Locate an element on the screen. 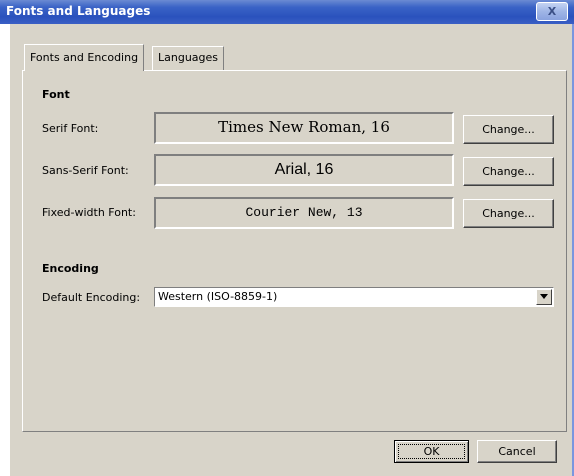  serif-font-value: Times New Roman, 16 is located at coordinates (304, 127).